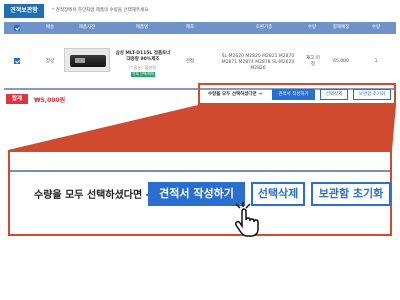 This screenshot has width=400, height=300. I want to click on header-qty: 수량, so click(312, 27).